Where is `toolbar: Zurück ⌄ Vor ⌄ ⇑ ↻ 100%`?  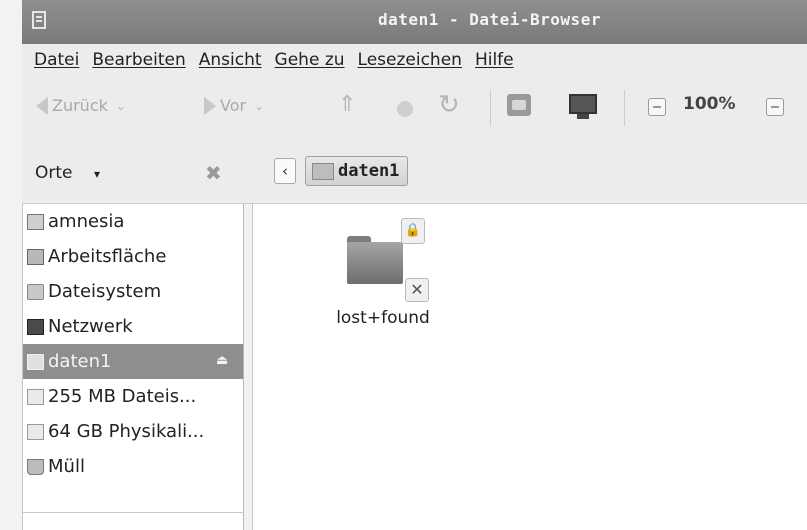
toolbar: Zurück ⌄ Vor ⌄ ⇑ ↻ 100% is located at coordinates (414, 109).